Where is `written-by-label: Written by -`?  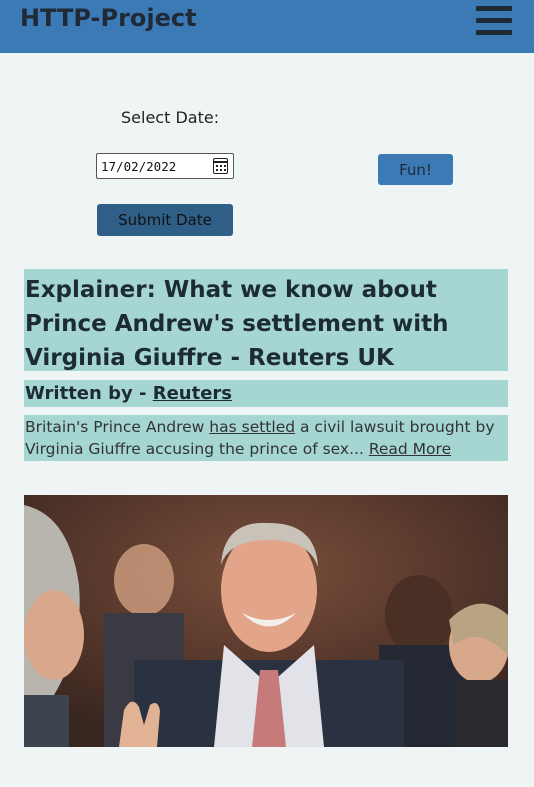
written-by-label: Written by - is located at coordinates (89, 393).